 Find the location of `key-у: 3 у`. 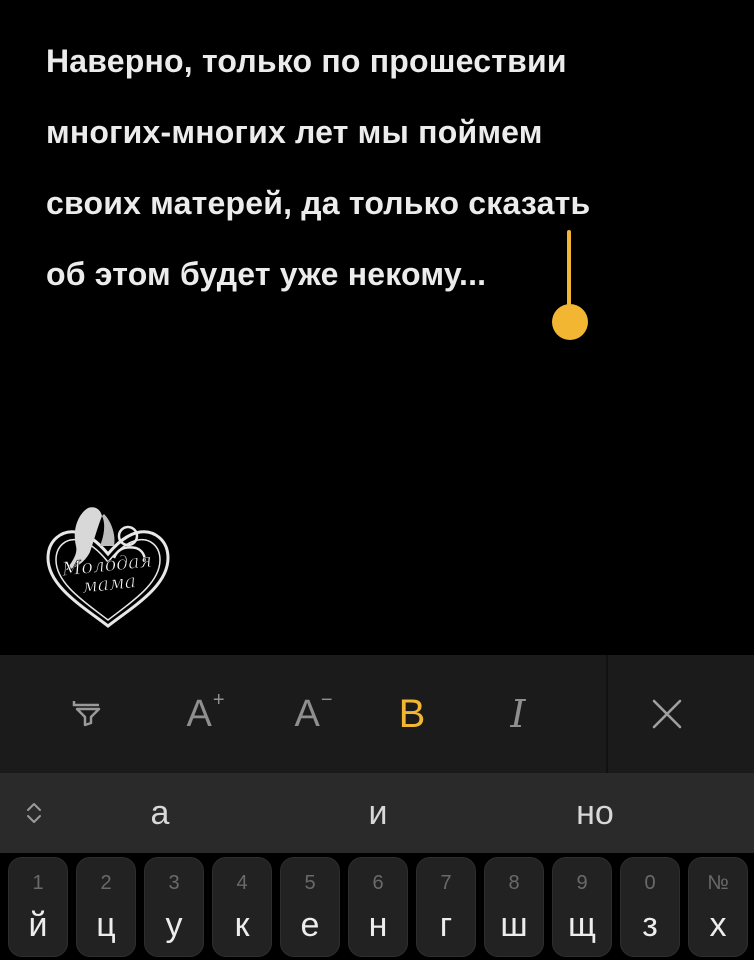

key-у: 3 у is located at coordinates (174, 907).